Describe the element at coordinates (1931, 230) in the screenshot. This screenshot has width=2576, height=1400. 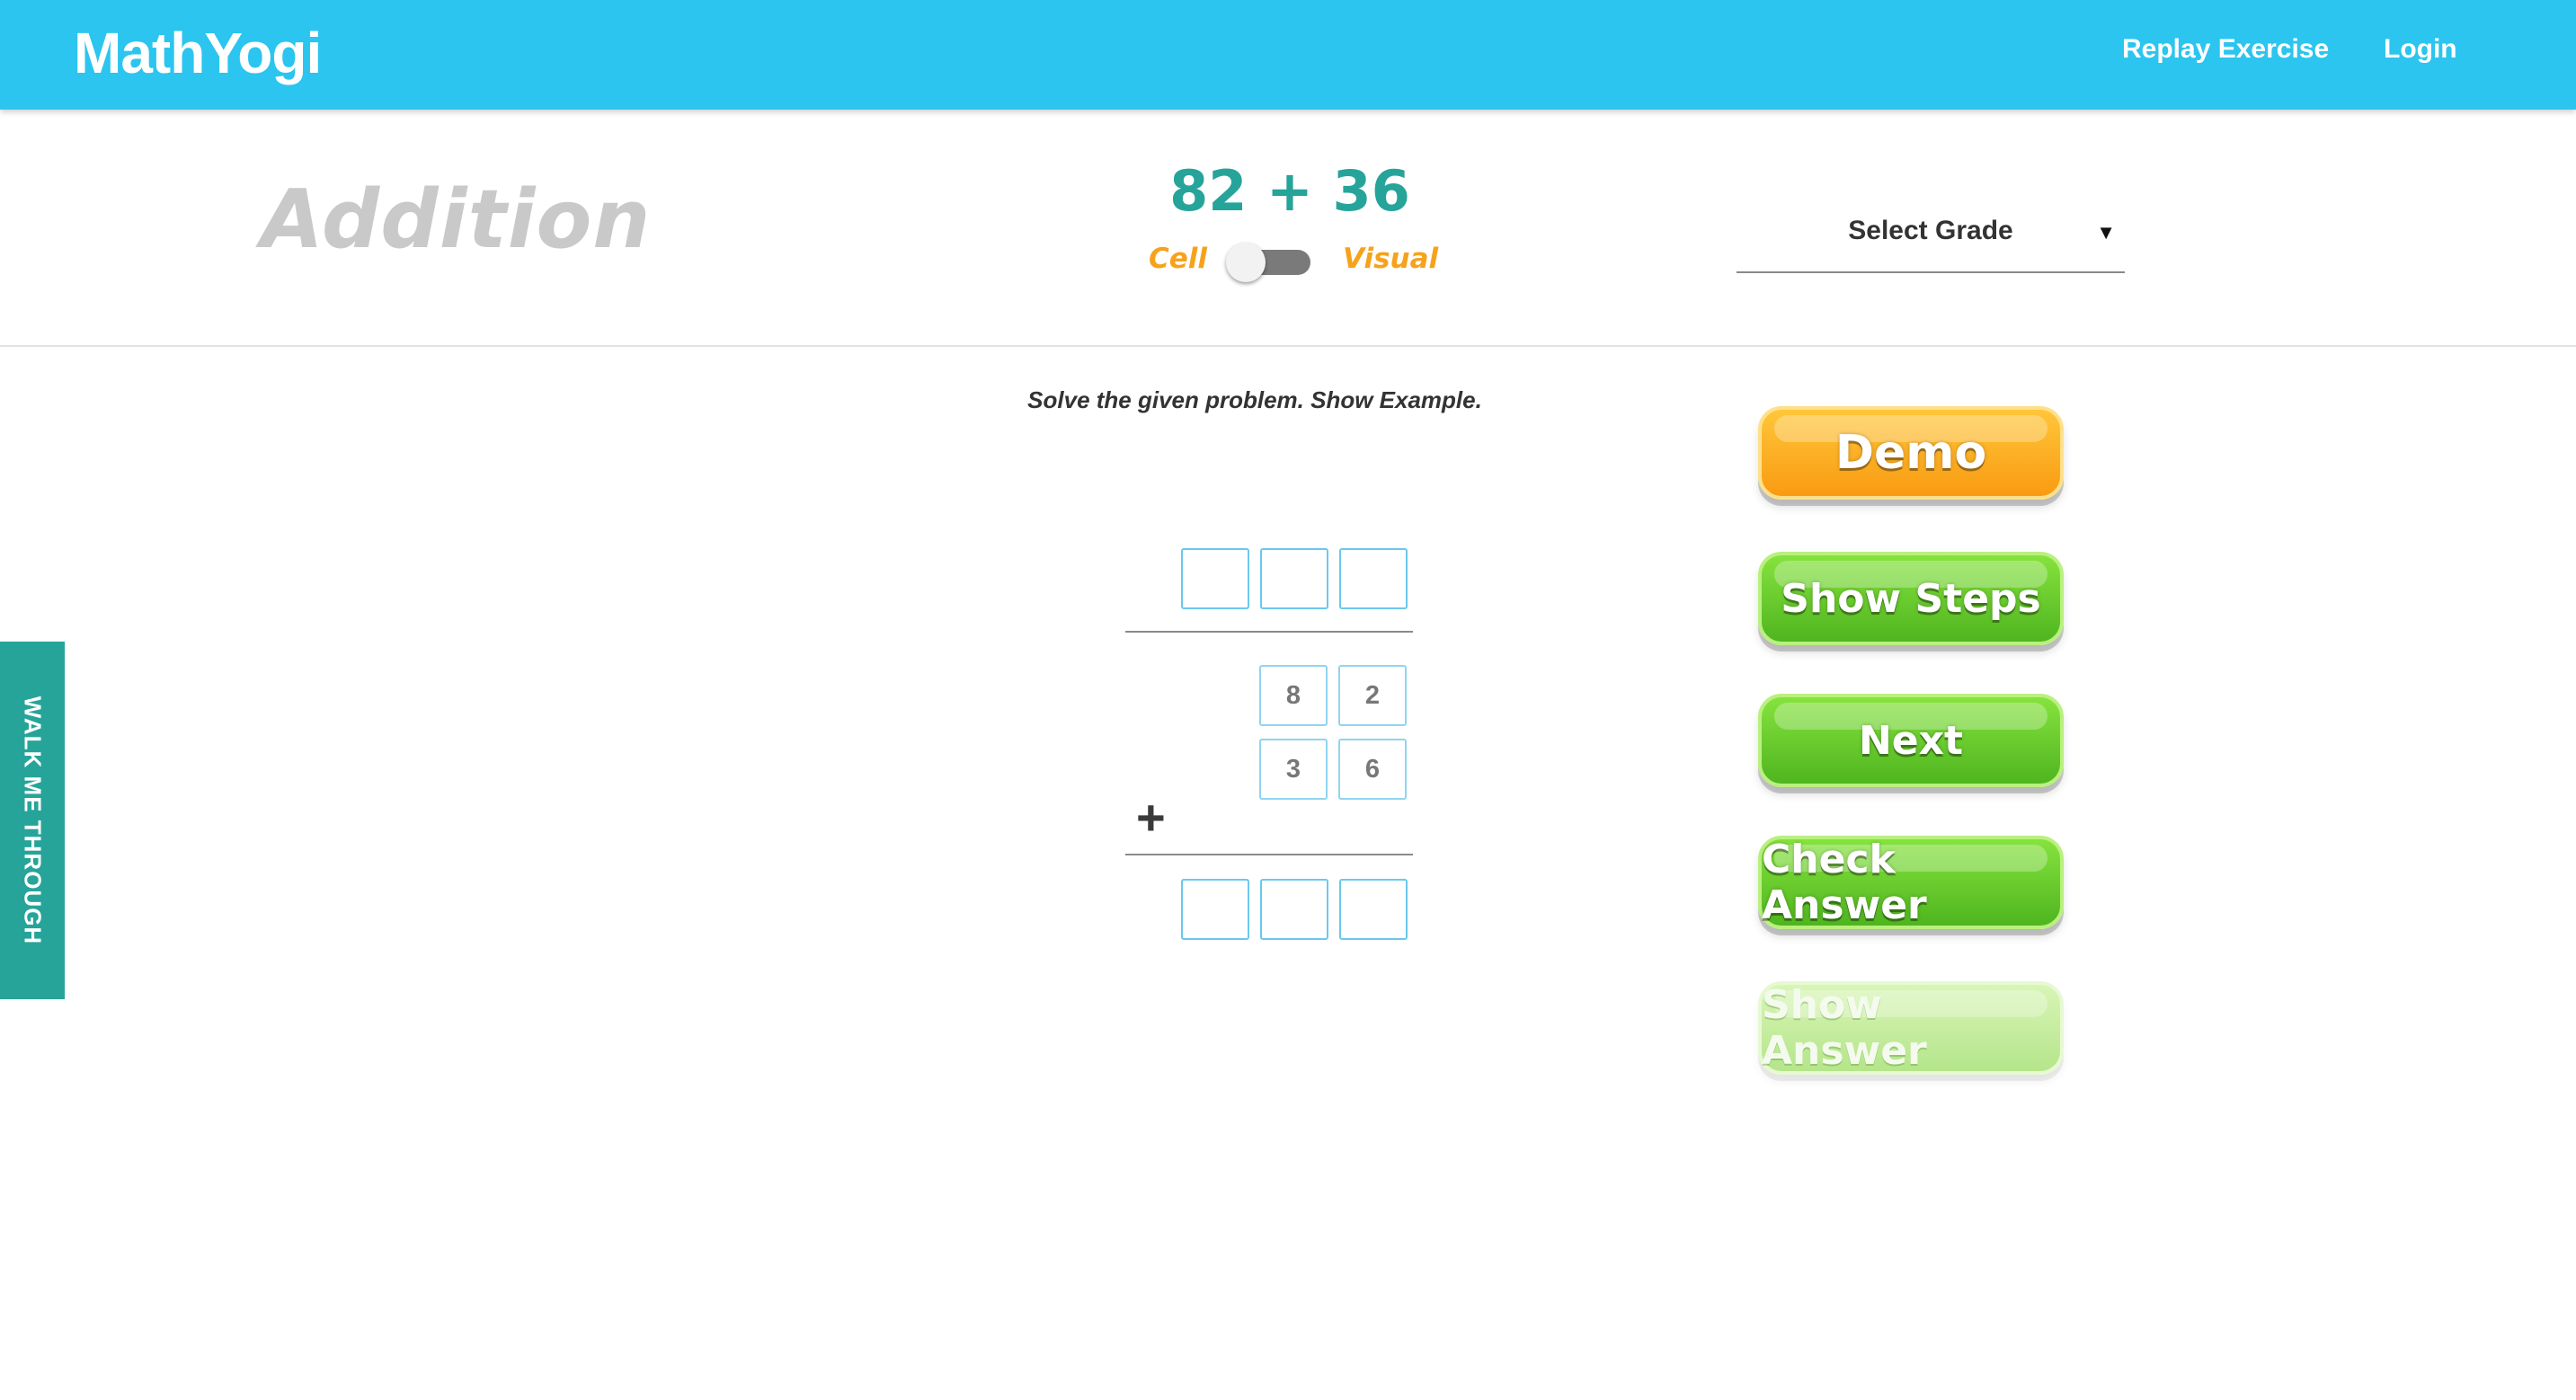
I see `grade-select-label: Select Grade` at that location.